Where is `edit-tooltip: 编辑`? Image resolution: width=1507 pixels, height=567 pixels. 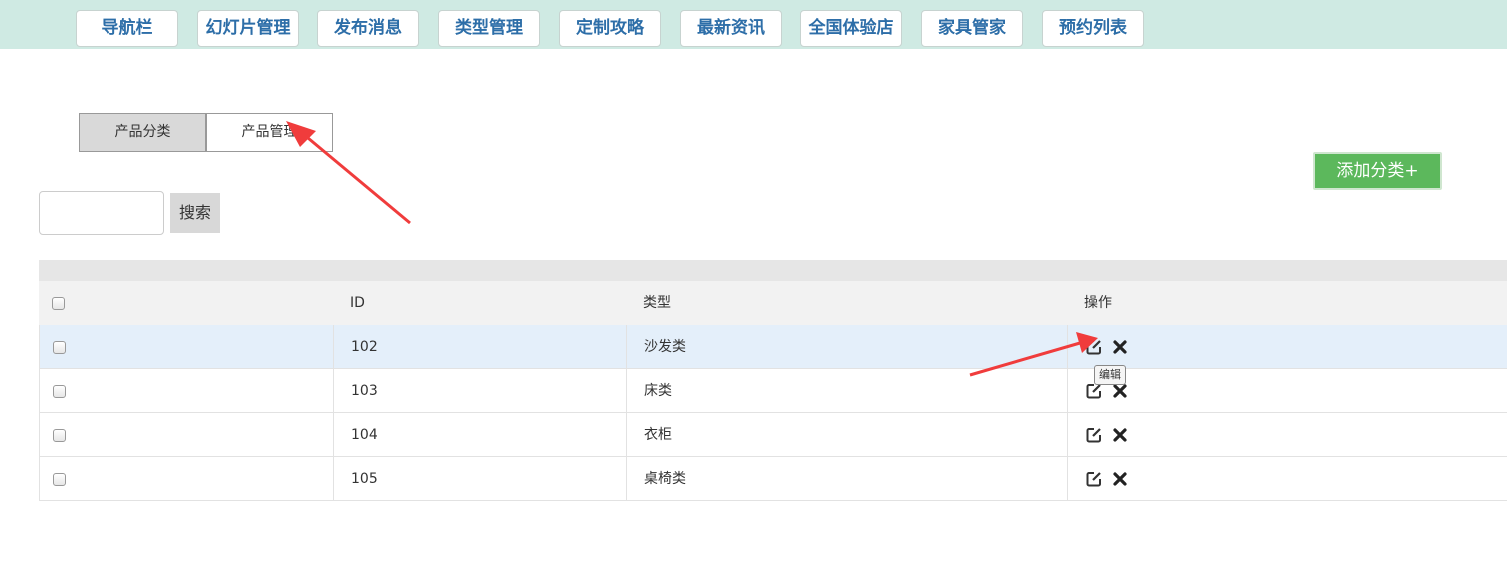 edit-tooltip: 编辑 is located at coordinates (1110, 375).